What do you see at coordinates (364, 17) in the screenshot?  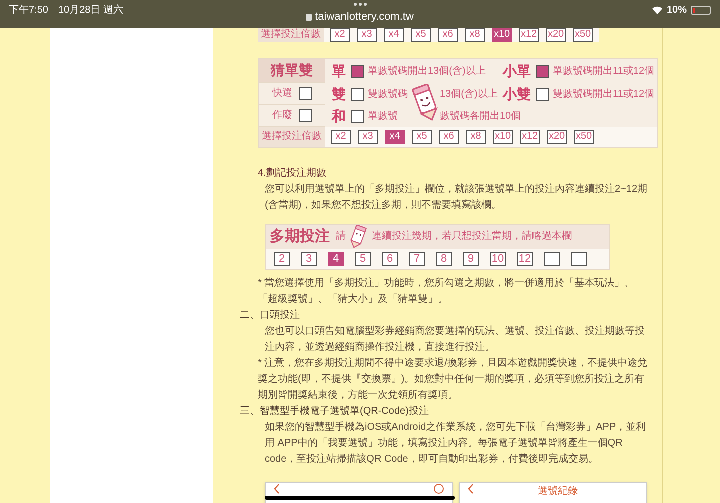 I see `address-bar: taiwanlottery.com.tw` at bounding box center [364, 17].